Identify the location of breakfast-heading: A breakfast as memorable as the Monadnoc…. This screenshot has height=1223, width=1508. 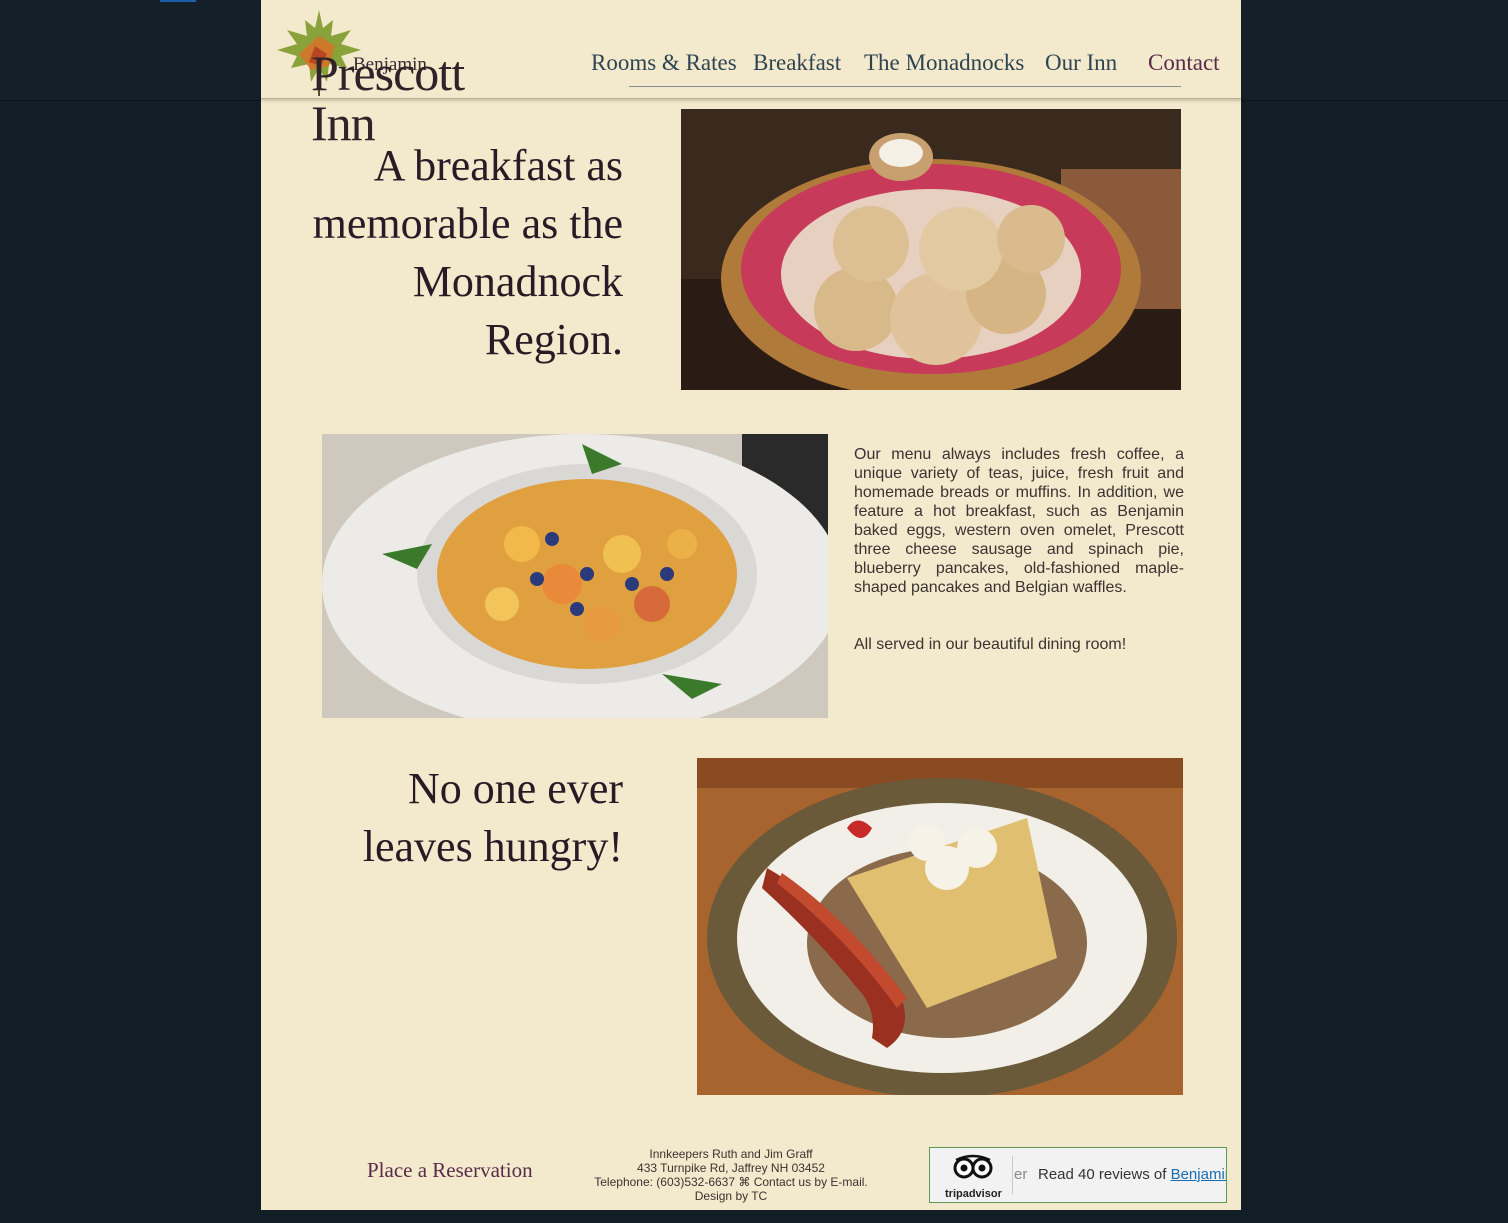
(462, 253).